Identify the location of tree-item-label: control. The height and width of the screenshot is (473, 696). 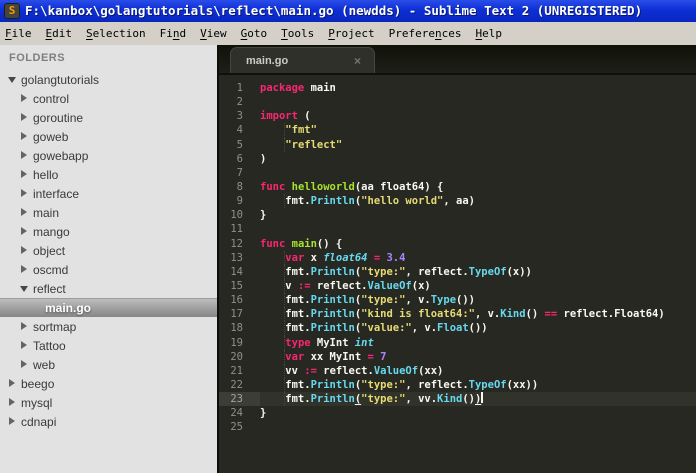
(51, 98).